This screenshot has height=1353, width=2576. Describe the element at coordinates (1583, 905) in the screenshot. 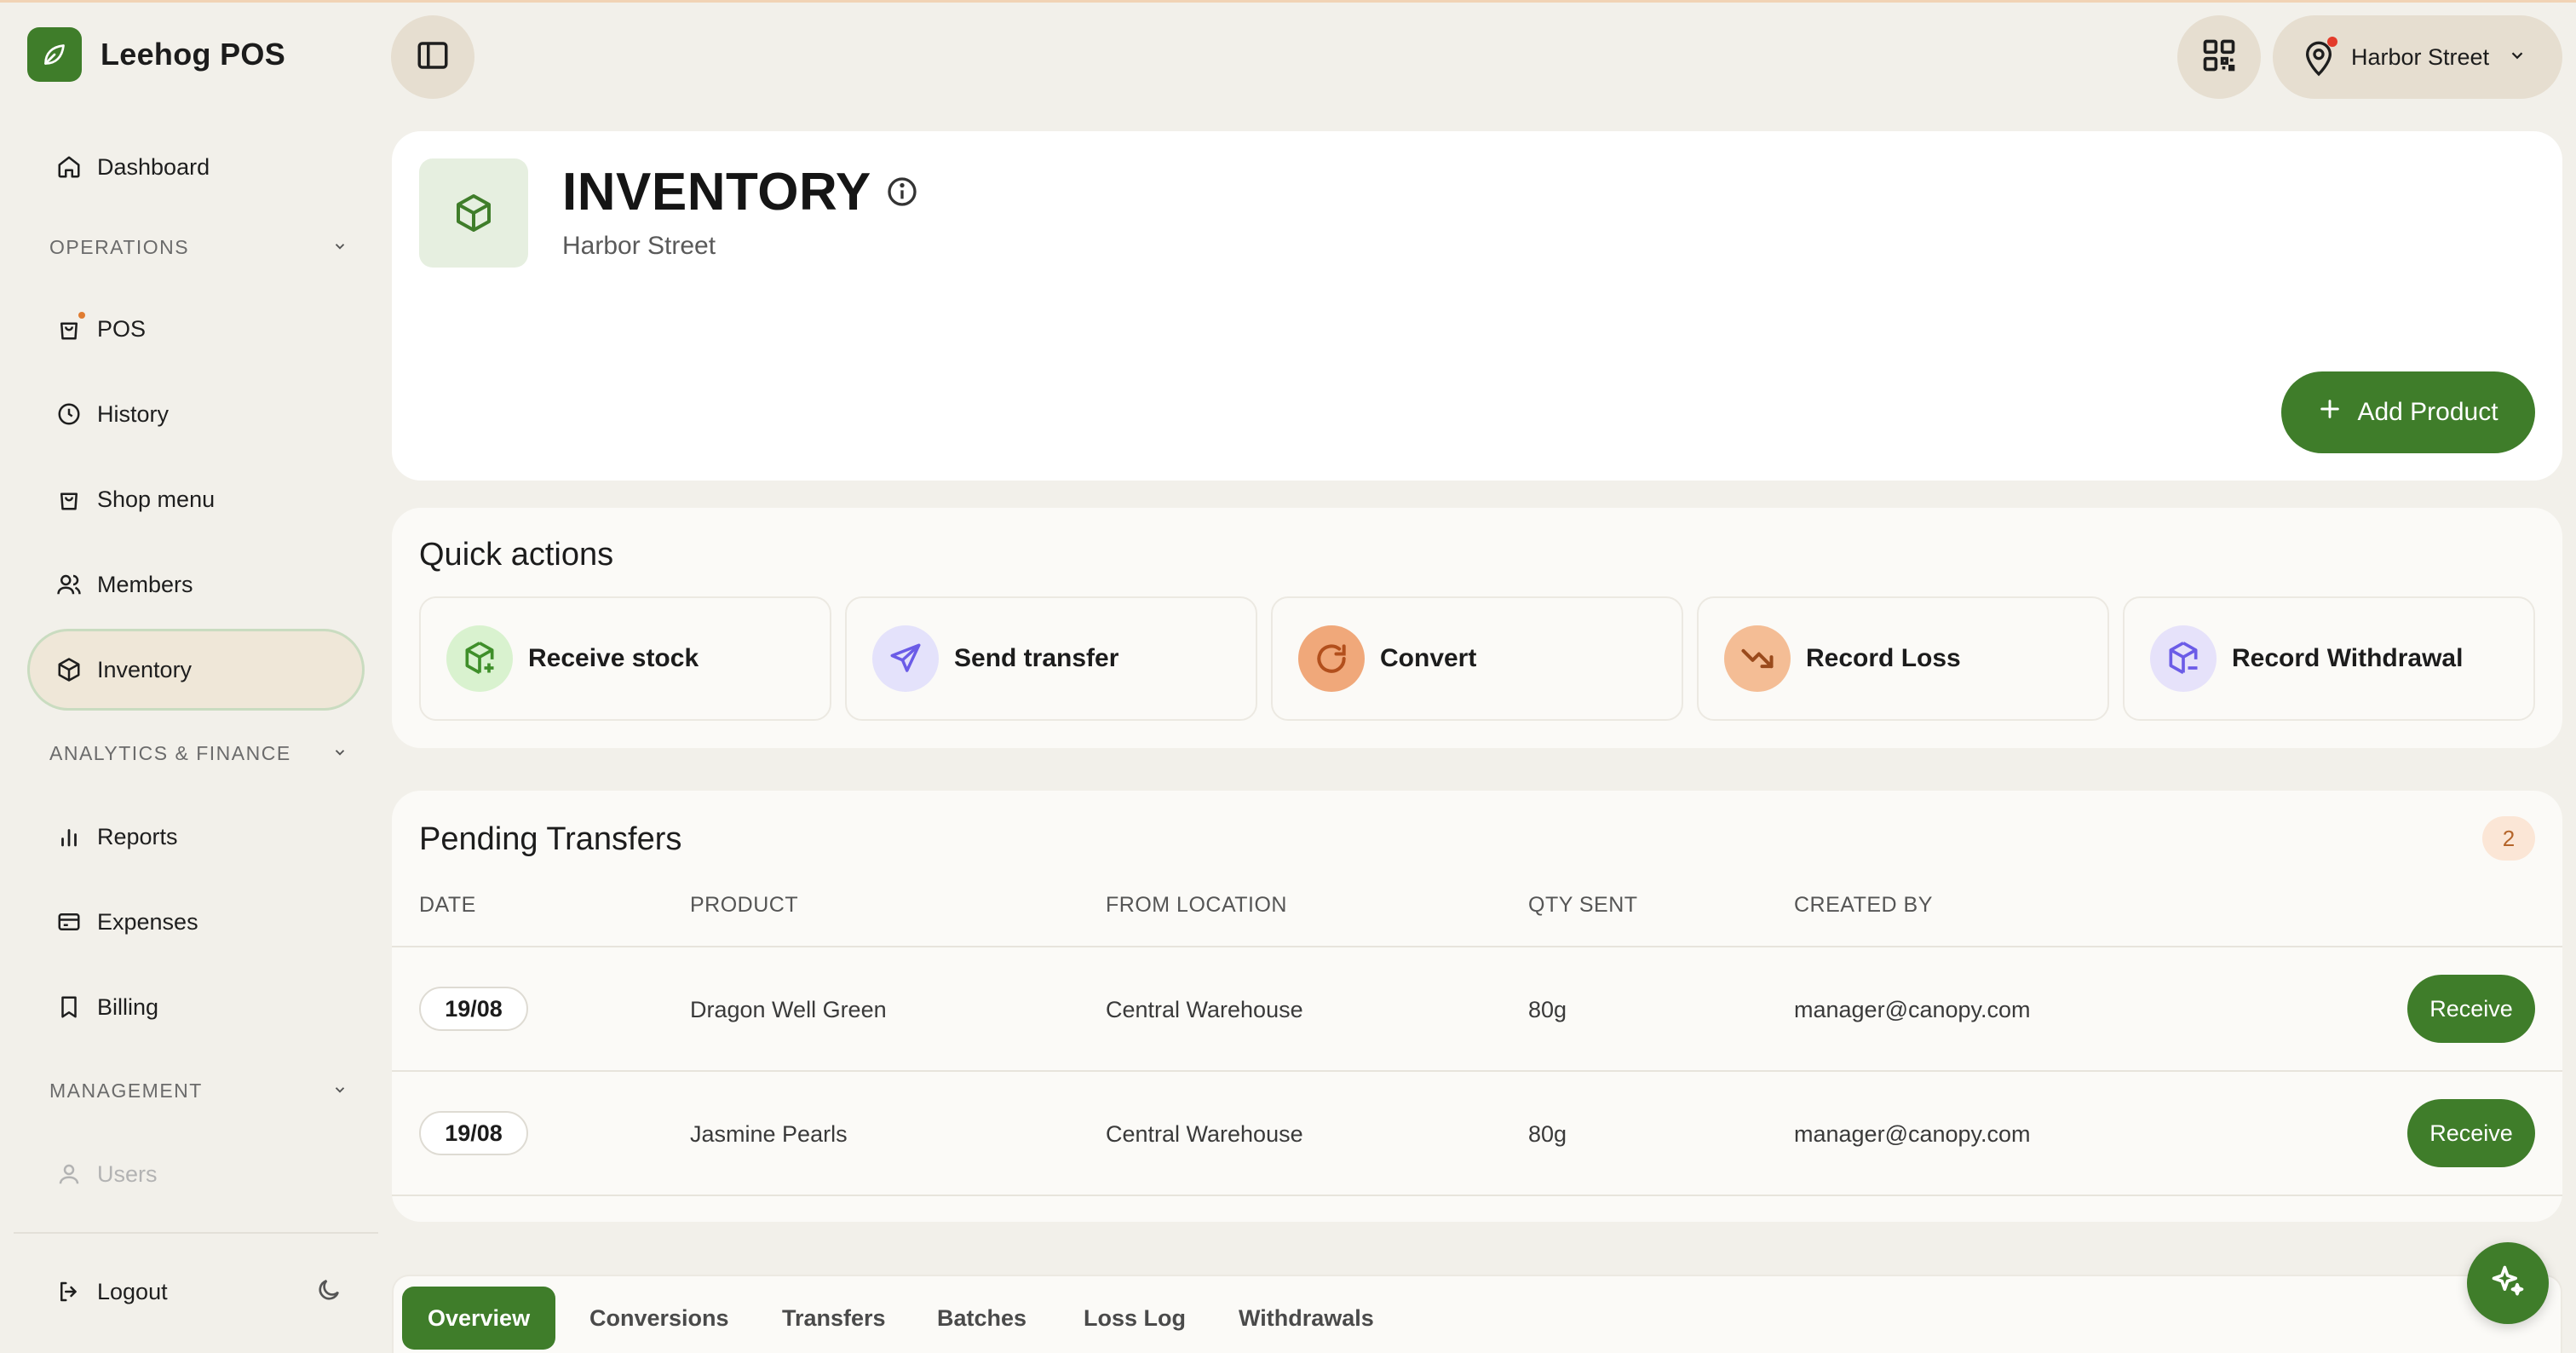

I see `column-header-qty-sent: QTY SENT` at that location.